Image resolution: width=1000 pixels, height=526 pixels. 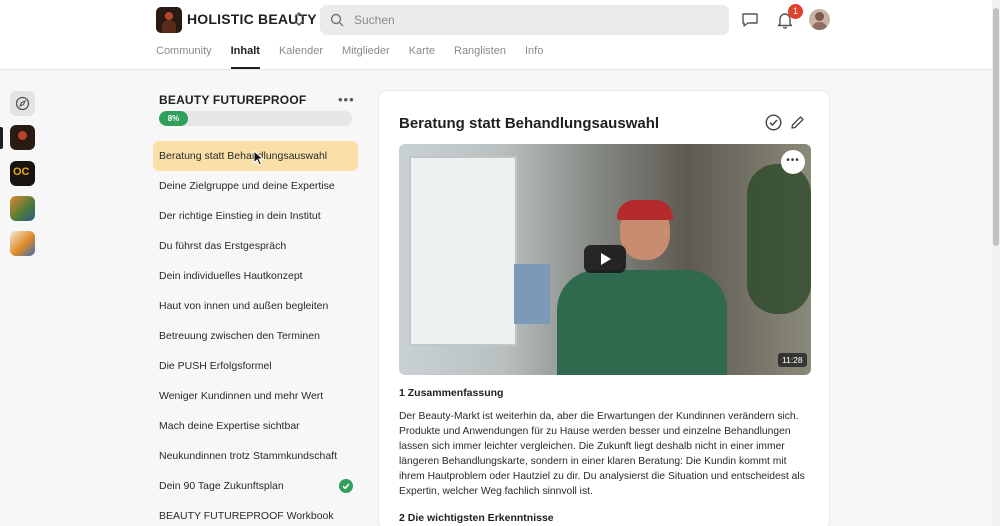 I want to click on lesson-item: Betreuung zwischen den Terminen, so click(x=255, y=336).